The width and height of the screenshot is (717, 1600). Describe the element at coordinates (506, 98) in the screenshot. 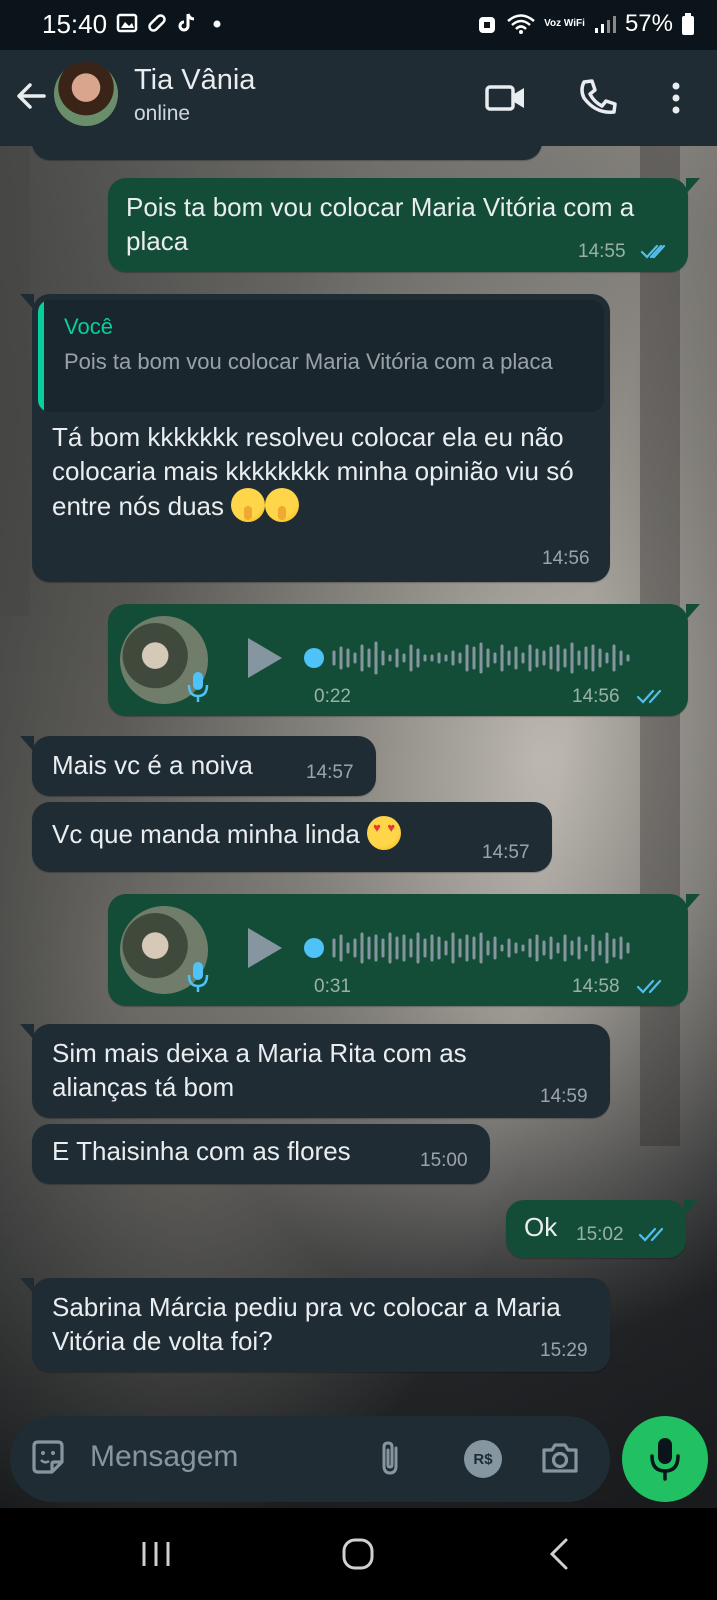

I see `video-call-icon` at that location.